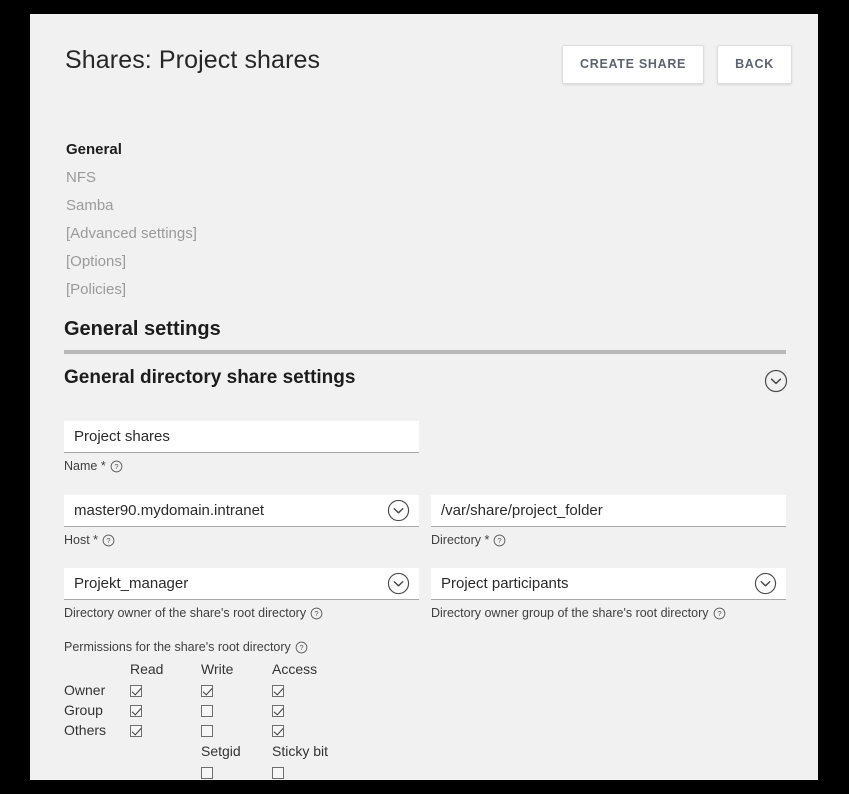 Image resolution: width=849 pixels, height=794 pixels. Describe the element at coordinates (85, 466) in the screenshot. I see `name-label: Name *` at that location.